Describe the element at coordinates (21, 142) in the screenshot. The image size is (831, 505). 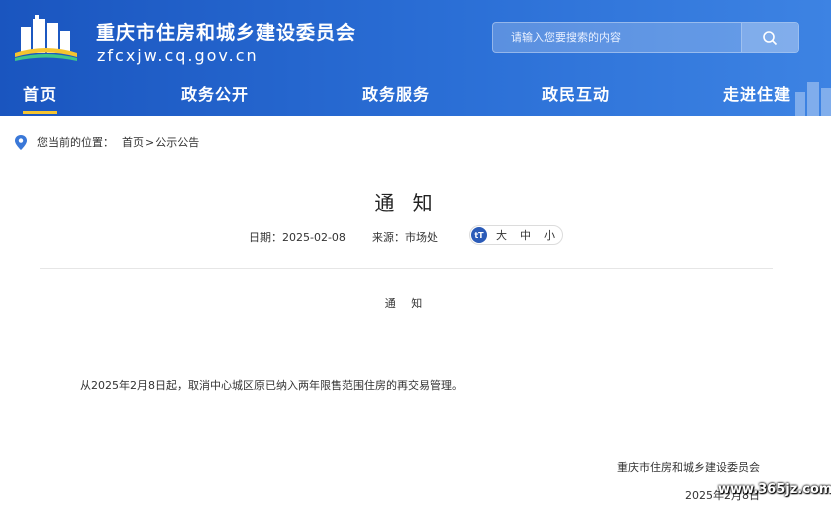
I see `location-pin-icon` at that location.